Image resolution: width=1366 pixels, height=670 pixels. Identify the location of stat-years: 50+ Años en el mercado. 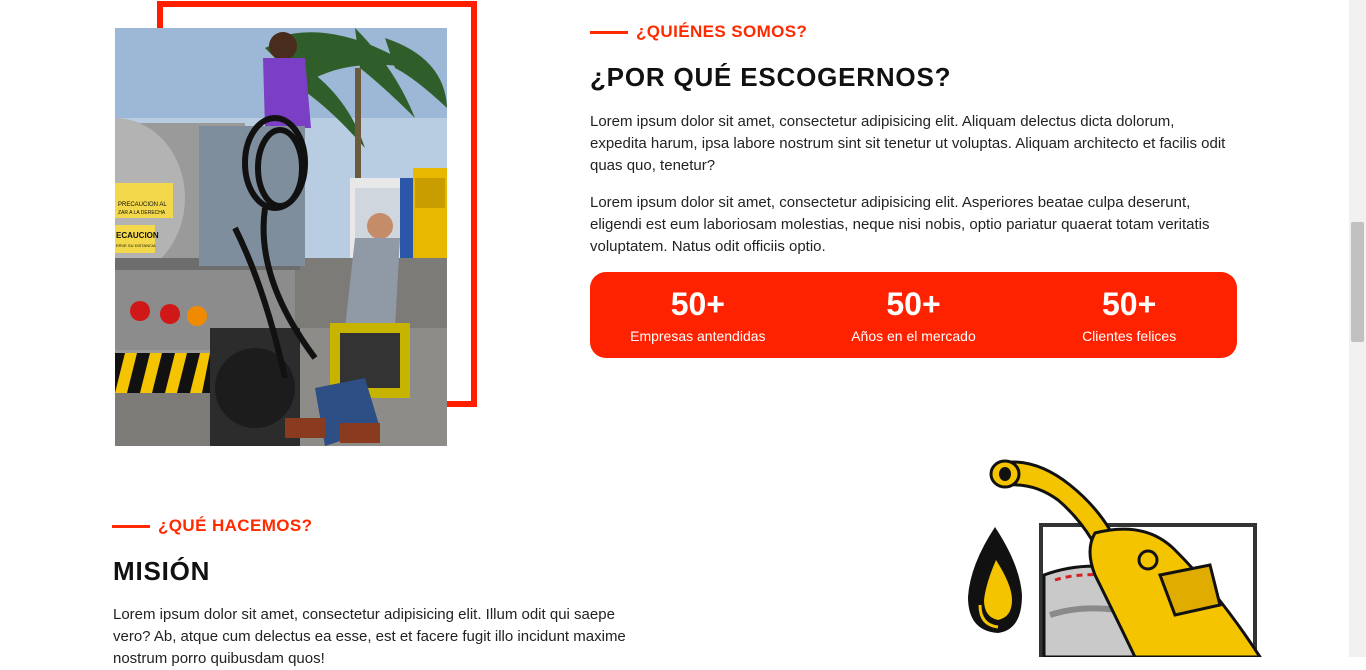
(913, 315).